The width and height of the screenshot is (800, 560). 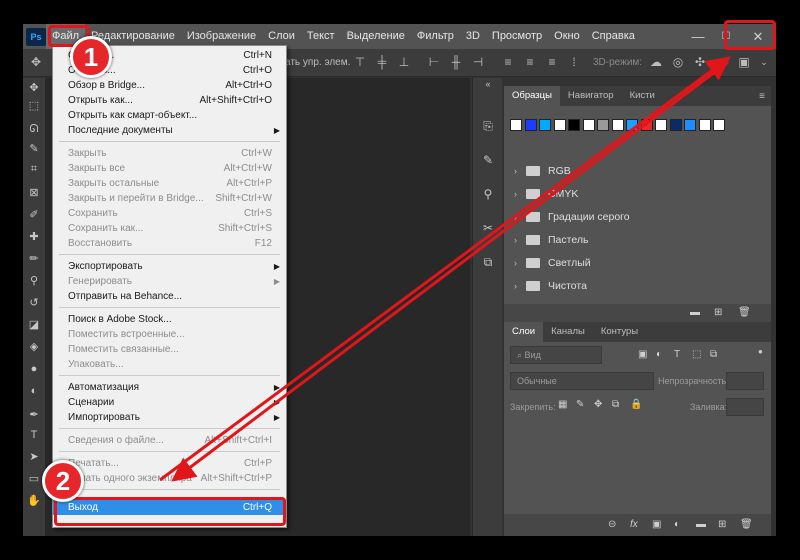 I want to click on panel-menu-icon: ≡, so click(x=762, y=96).